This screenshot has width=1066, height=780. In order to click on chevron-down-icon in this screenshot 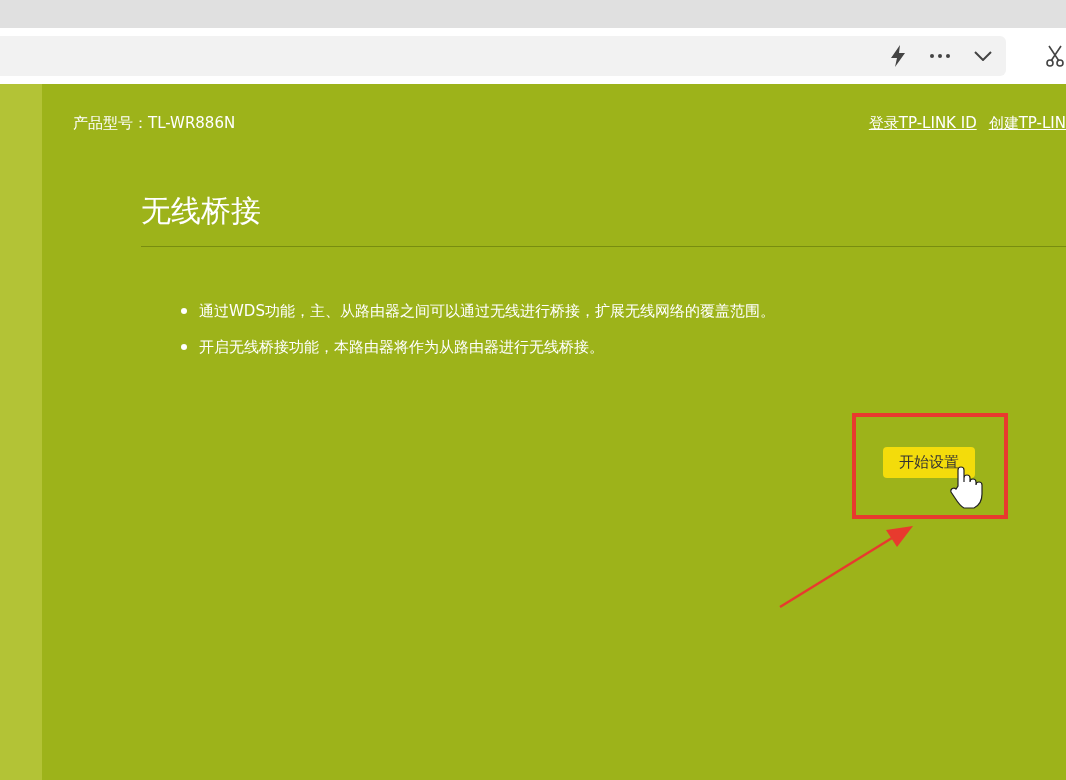, I will do `click(983, 56)`.